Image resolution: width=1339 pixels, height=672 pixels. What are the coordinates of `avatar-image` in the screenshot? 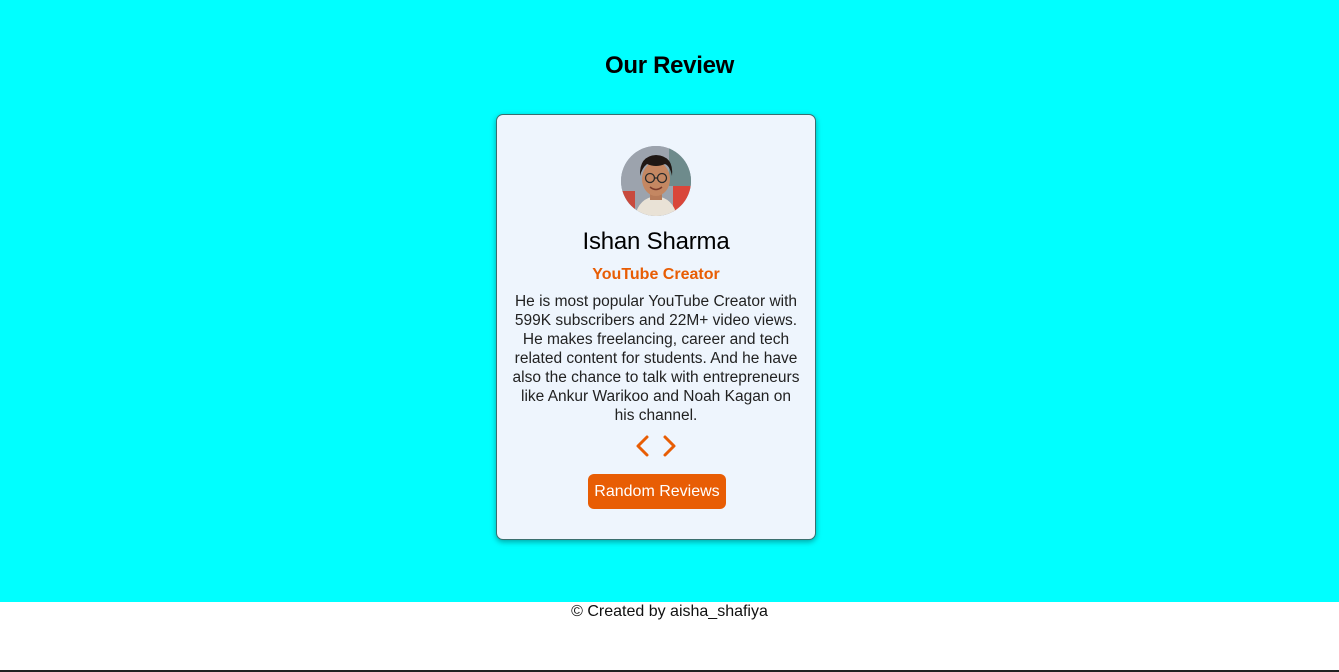 It's located at (656, 181).